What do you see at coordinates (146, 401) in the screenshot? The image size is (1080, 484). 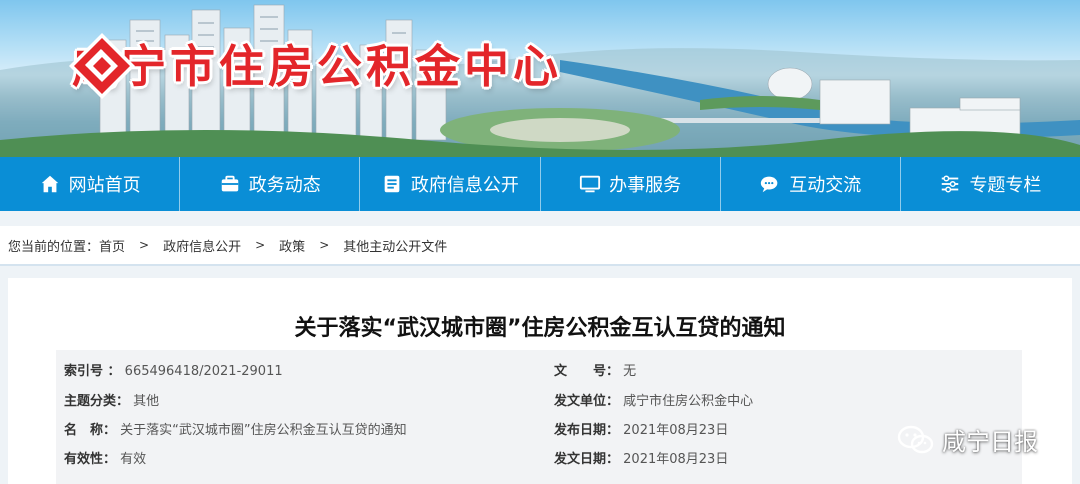 I see `category-value: 其他` at bounding box center [146, 401].